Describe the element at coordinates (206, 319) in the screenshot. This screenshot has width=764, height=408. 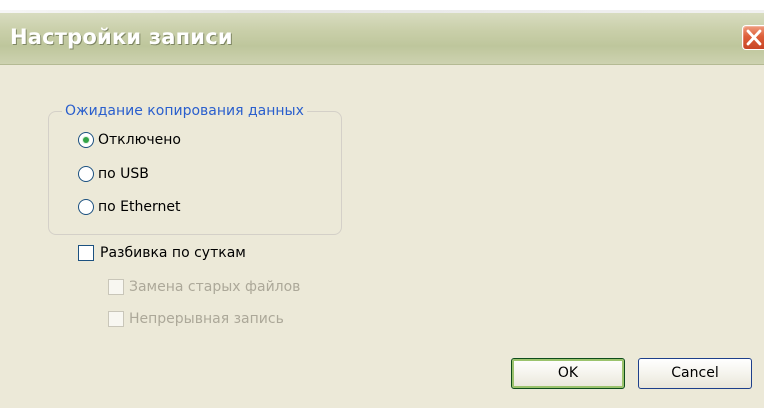
I see `continuous-recording-label: Непрерывная запись` at that location.